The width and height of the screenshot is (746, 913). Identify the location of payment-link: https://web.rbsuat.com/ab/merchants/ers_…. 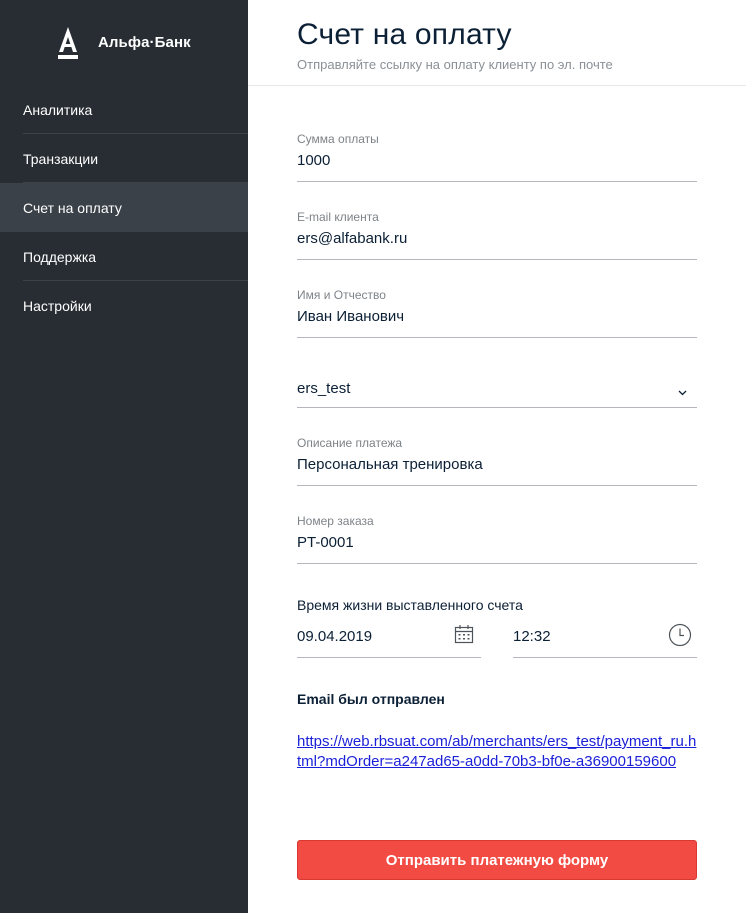
(497, 752).